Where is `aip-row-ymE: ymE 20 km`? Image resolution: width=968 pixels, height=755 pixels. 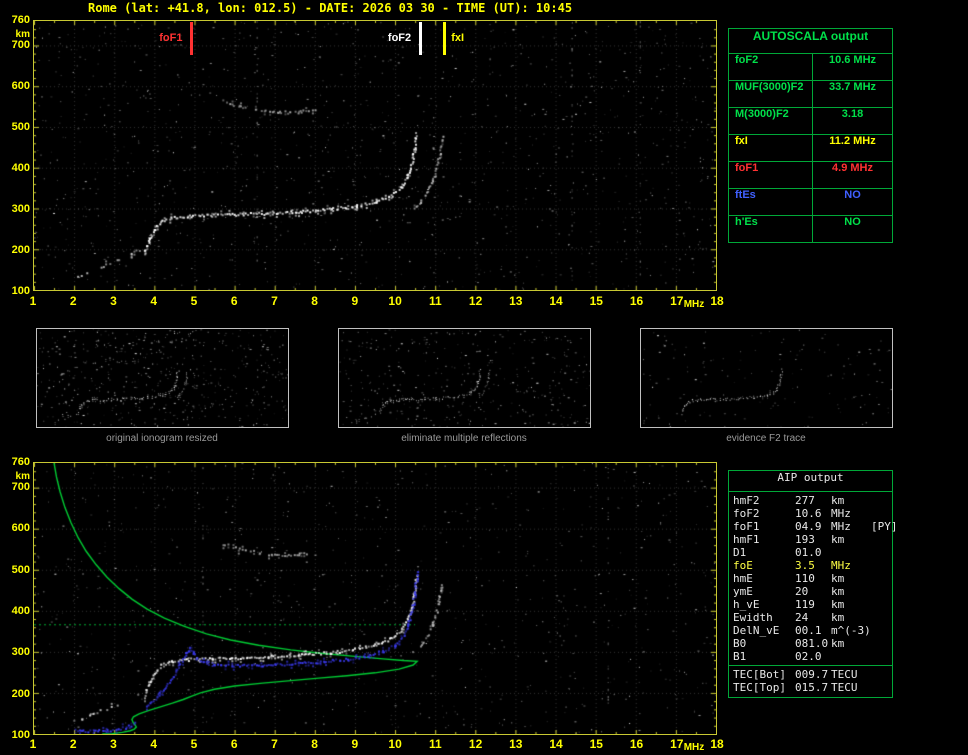
aip-row-ymE: ymE 20 km is located at coordinates (810, 591).